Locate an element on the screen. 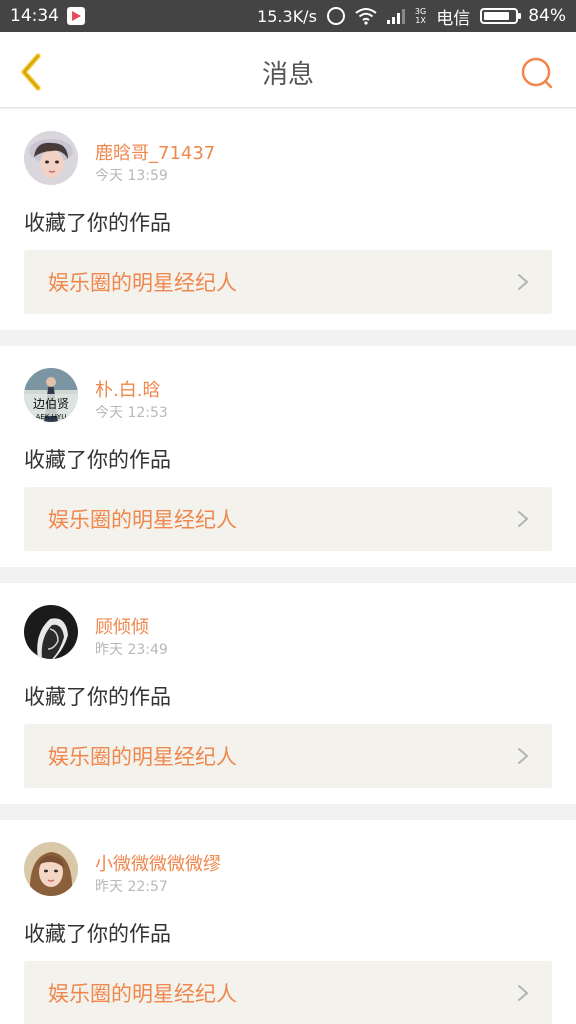 The image size is (576, 1024). network-type: 3G 1X is located at coordinates (420, 16).